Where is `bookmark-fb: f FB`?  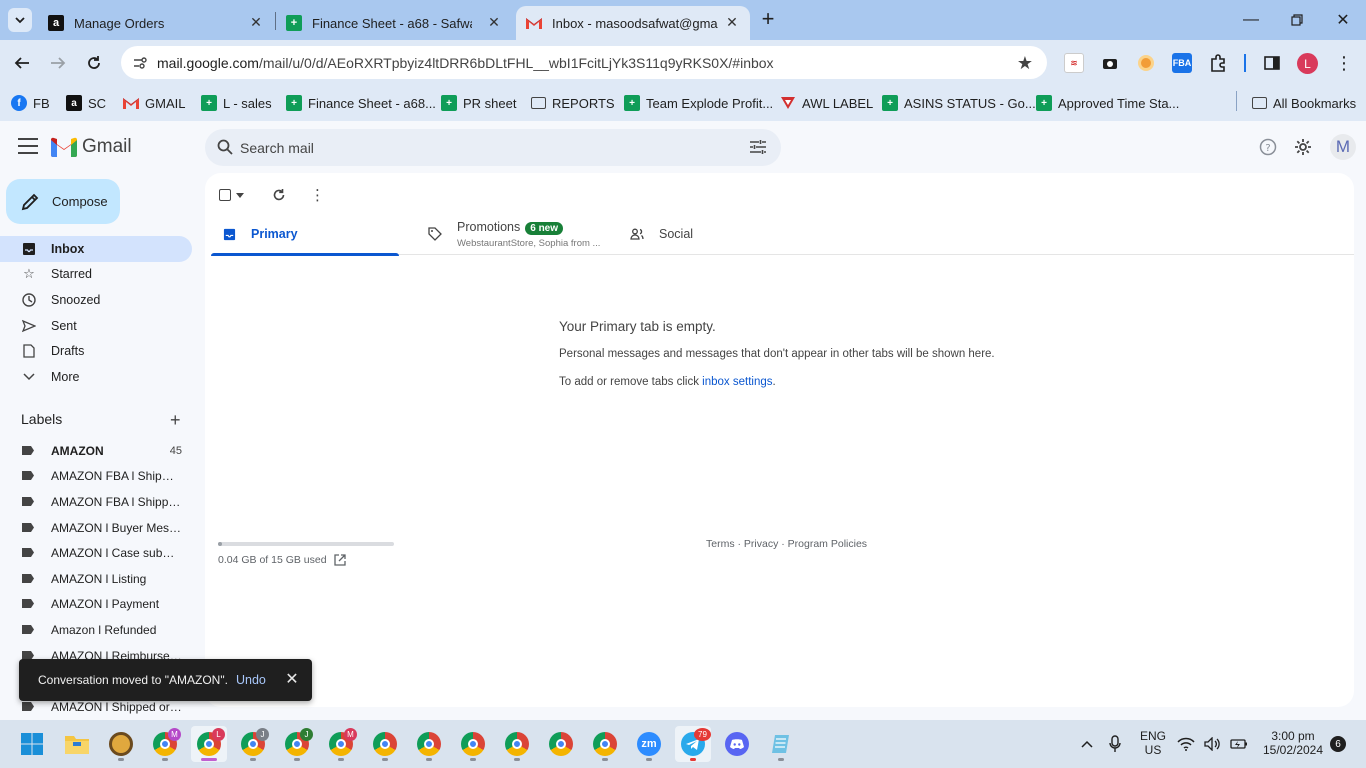
bookmark-fb: f FB is located at coordinates (30, 103).